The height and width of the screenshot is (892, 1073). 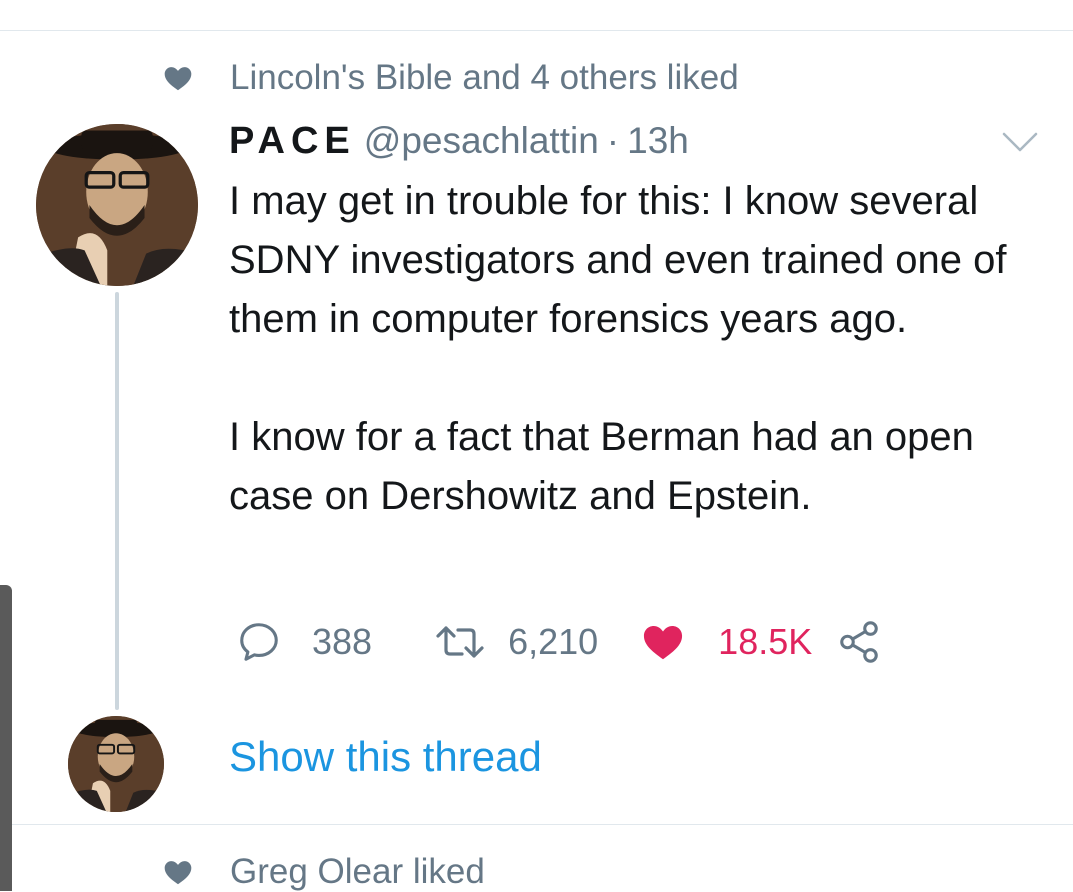 I want to click on like-button: 18.5K, so click(x=726, y=642).